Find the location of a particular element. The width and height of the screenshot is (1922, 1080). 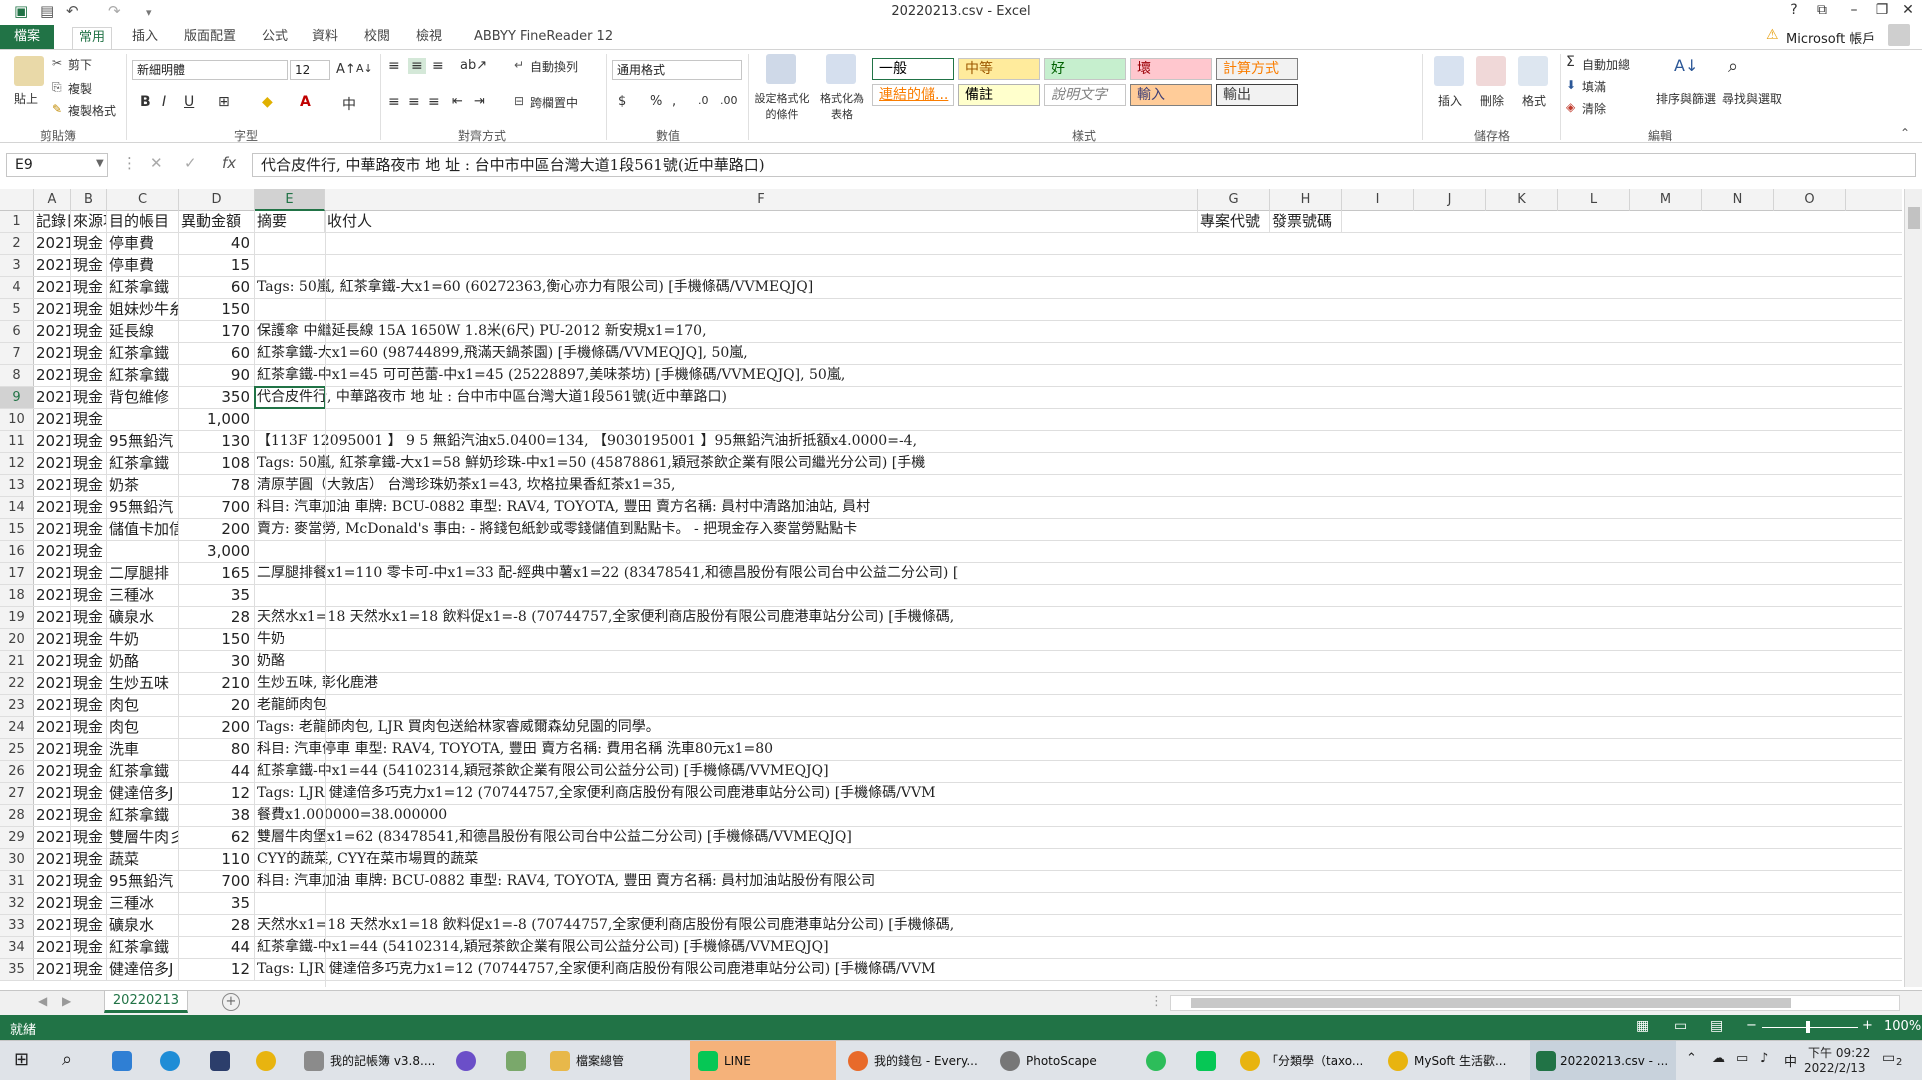

tab-abbyy: ABBYY FineReader 12 is located at coordinates (543, 38).